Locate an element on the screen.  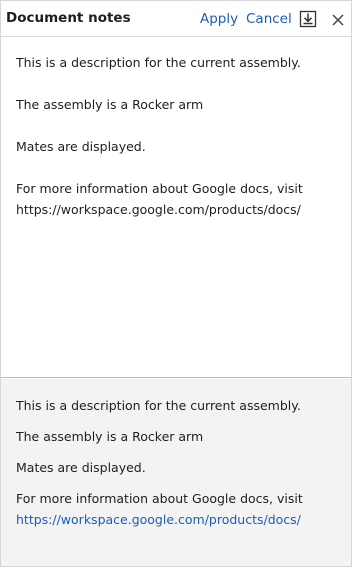
close-icon is located at coordinates (338, 19).